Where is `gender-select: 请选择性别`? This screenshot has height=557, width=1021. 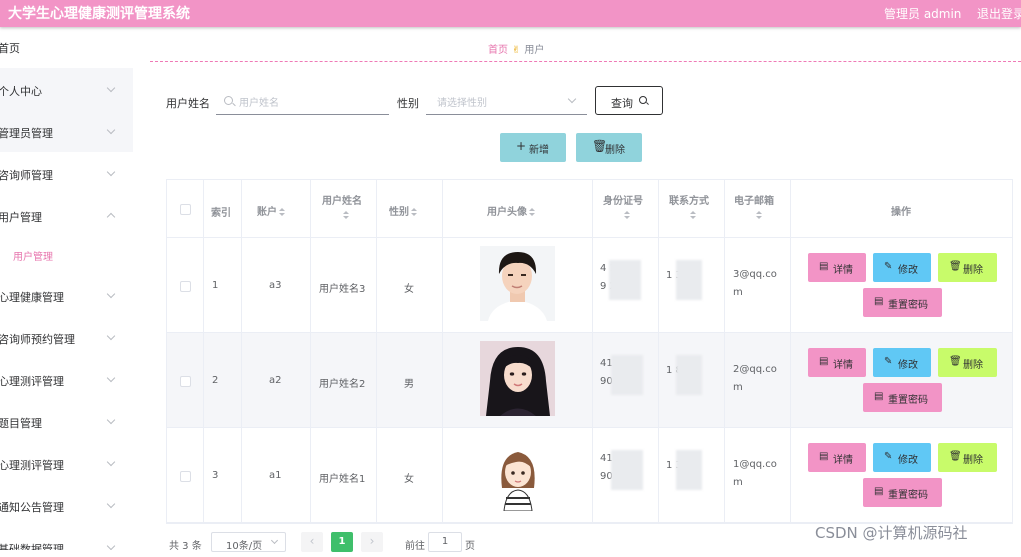
gender-select: 请选择性别 is located at coordinates (506, 101).